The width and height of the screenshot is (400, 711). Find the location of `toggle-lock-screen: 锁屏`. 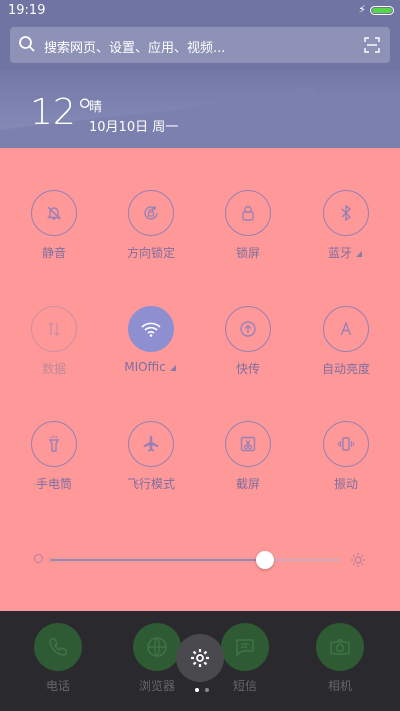

toggle-lock-screen: 锁屏 is located at coordinates (248, 225).